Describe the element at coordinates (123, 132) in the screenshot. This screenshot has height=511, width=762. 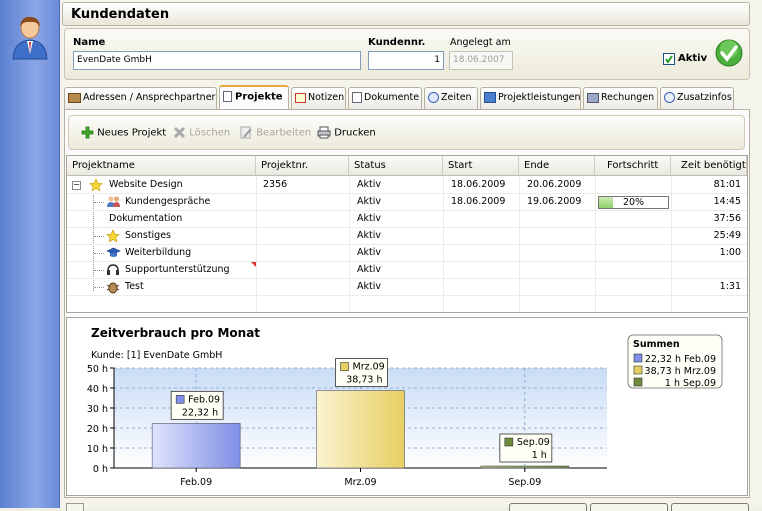
I see `new-project-button: Neues Projekt` at that location.